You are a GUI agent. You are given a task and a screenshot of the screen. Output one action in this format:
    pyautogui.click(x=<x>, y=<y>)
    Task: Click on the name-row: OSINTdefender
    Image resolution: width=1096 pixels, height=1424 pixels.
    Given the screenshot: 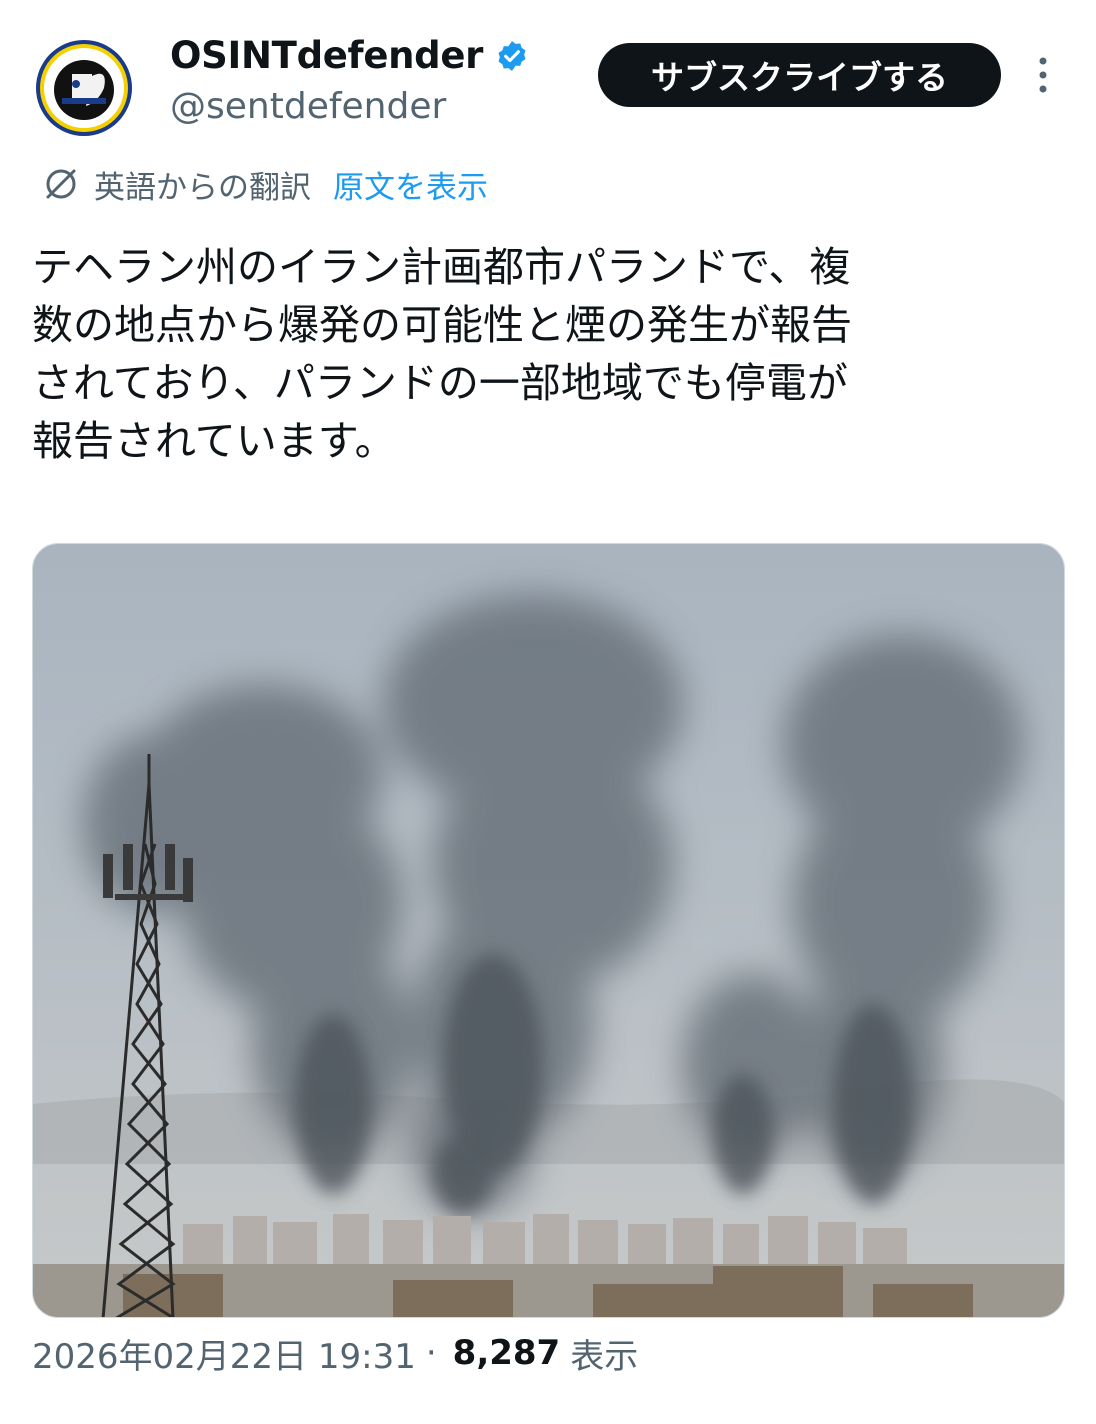 What is the action you would take?
    pyautogui.click(x=349, y=55)
    